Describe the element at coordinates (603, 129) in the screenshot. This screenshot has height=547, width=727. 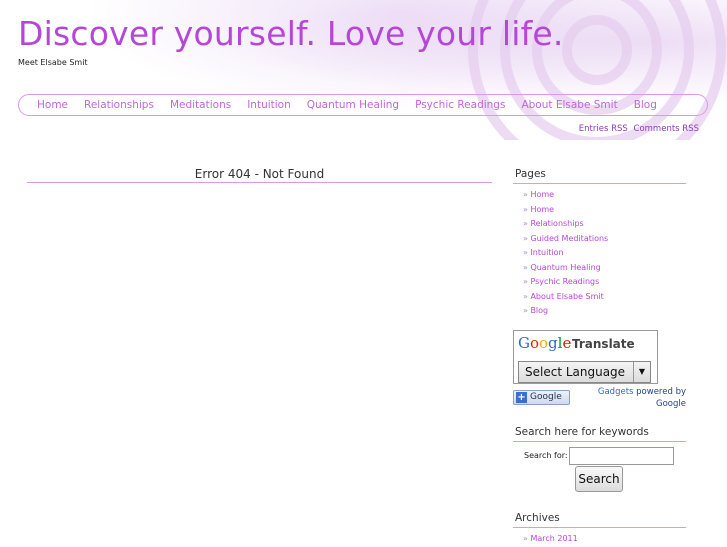
I see `entries-rss-link: Entries RSS` at that location.